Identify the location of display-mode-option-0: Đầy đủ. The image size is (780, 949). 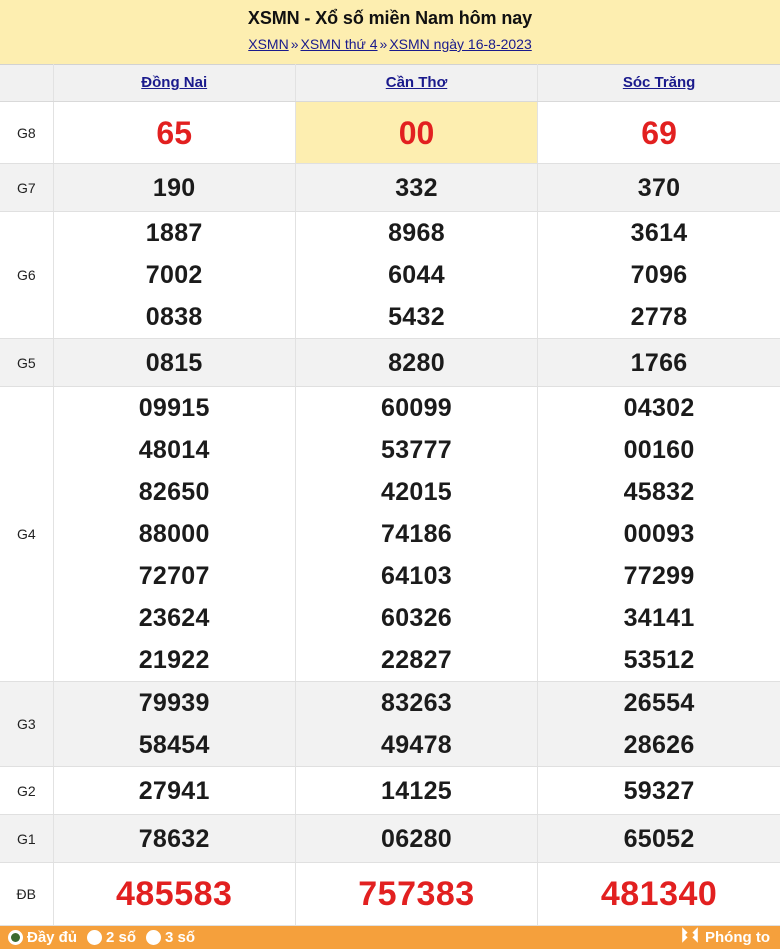
(42, 937).